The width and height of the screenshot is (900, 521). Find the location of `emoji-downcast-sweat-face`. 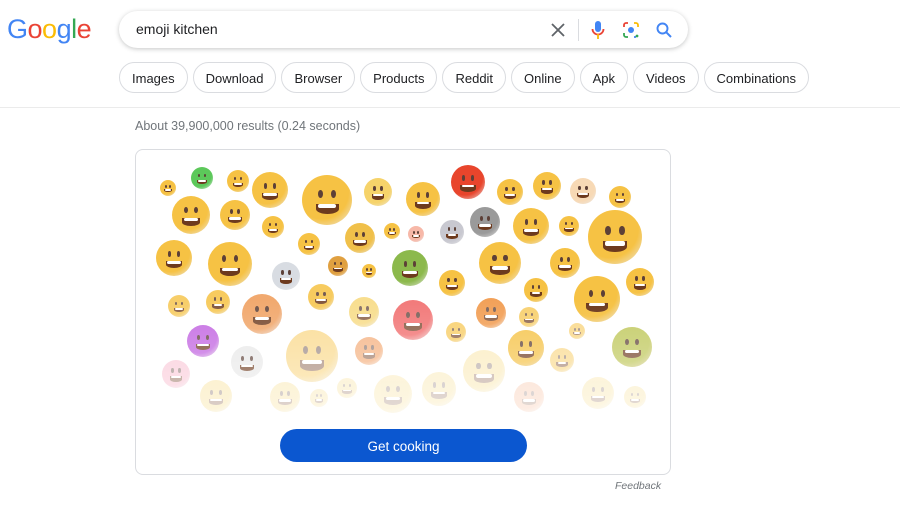

emoji-downcast-sweat-face is located at coordinates (273, 227).